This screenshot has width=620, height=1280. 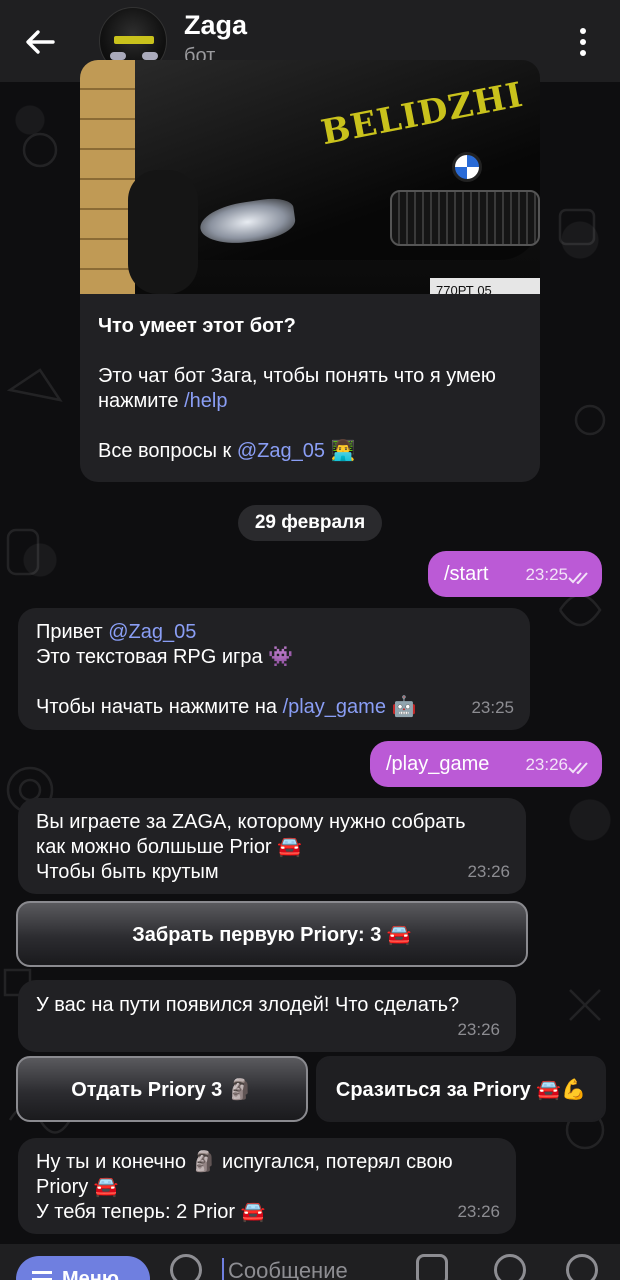 I want to click on contact-mention-link: @Zag_05, so click(x=281, y=451).